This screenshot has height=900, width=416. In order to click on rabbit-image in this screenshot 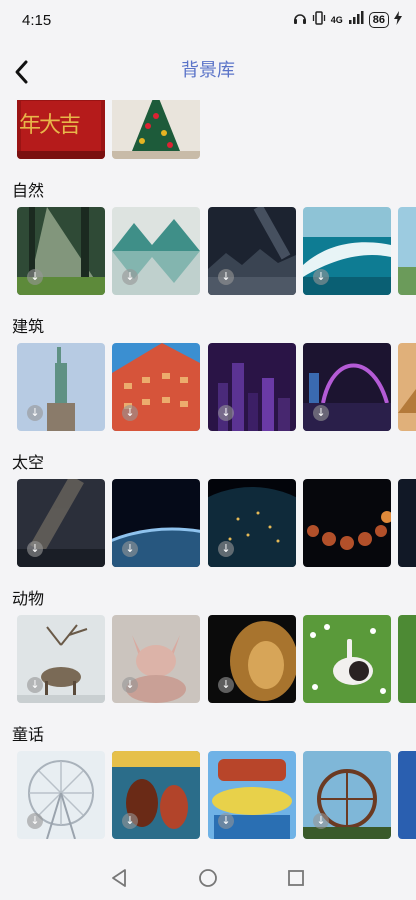, I will do `click(347, 659)`.